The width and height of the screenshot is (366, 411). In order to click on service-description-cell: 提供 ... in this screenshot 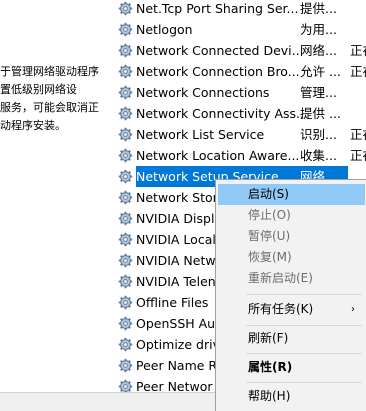, I will do `click(320, 113)`.